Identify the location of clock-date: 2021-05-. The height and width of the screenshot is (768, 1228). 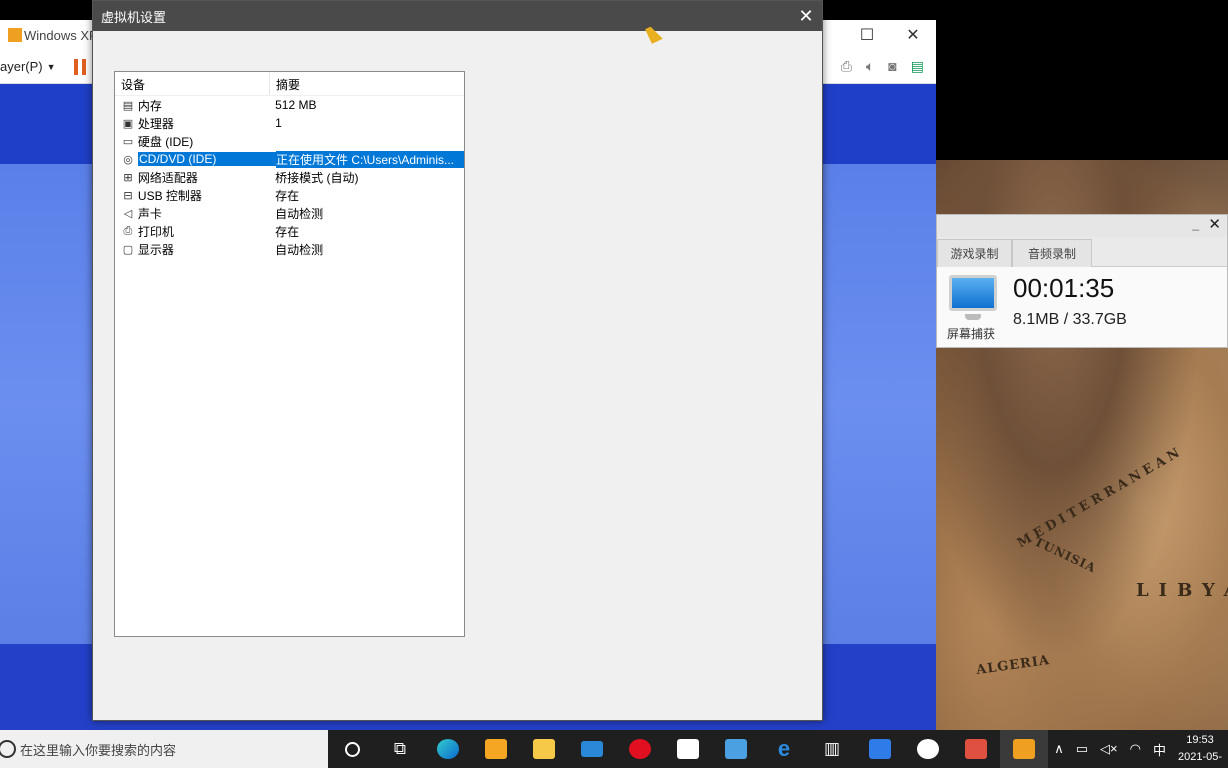
(1200, 757).